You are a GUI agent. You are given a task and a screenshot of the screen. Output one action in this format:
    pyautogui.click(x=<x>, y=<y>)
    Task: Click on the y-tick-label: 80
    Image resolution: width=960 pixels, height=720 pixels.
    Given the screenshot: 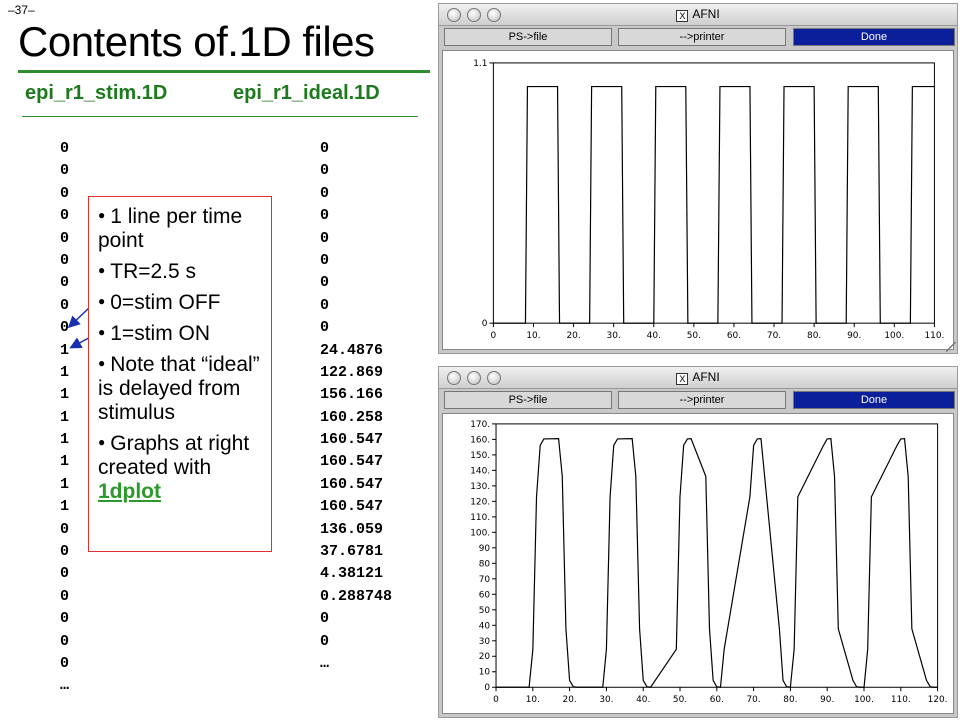 What is the action you would take?
    pyautogui.click(x=485, y=564)
    